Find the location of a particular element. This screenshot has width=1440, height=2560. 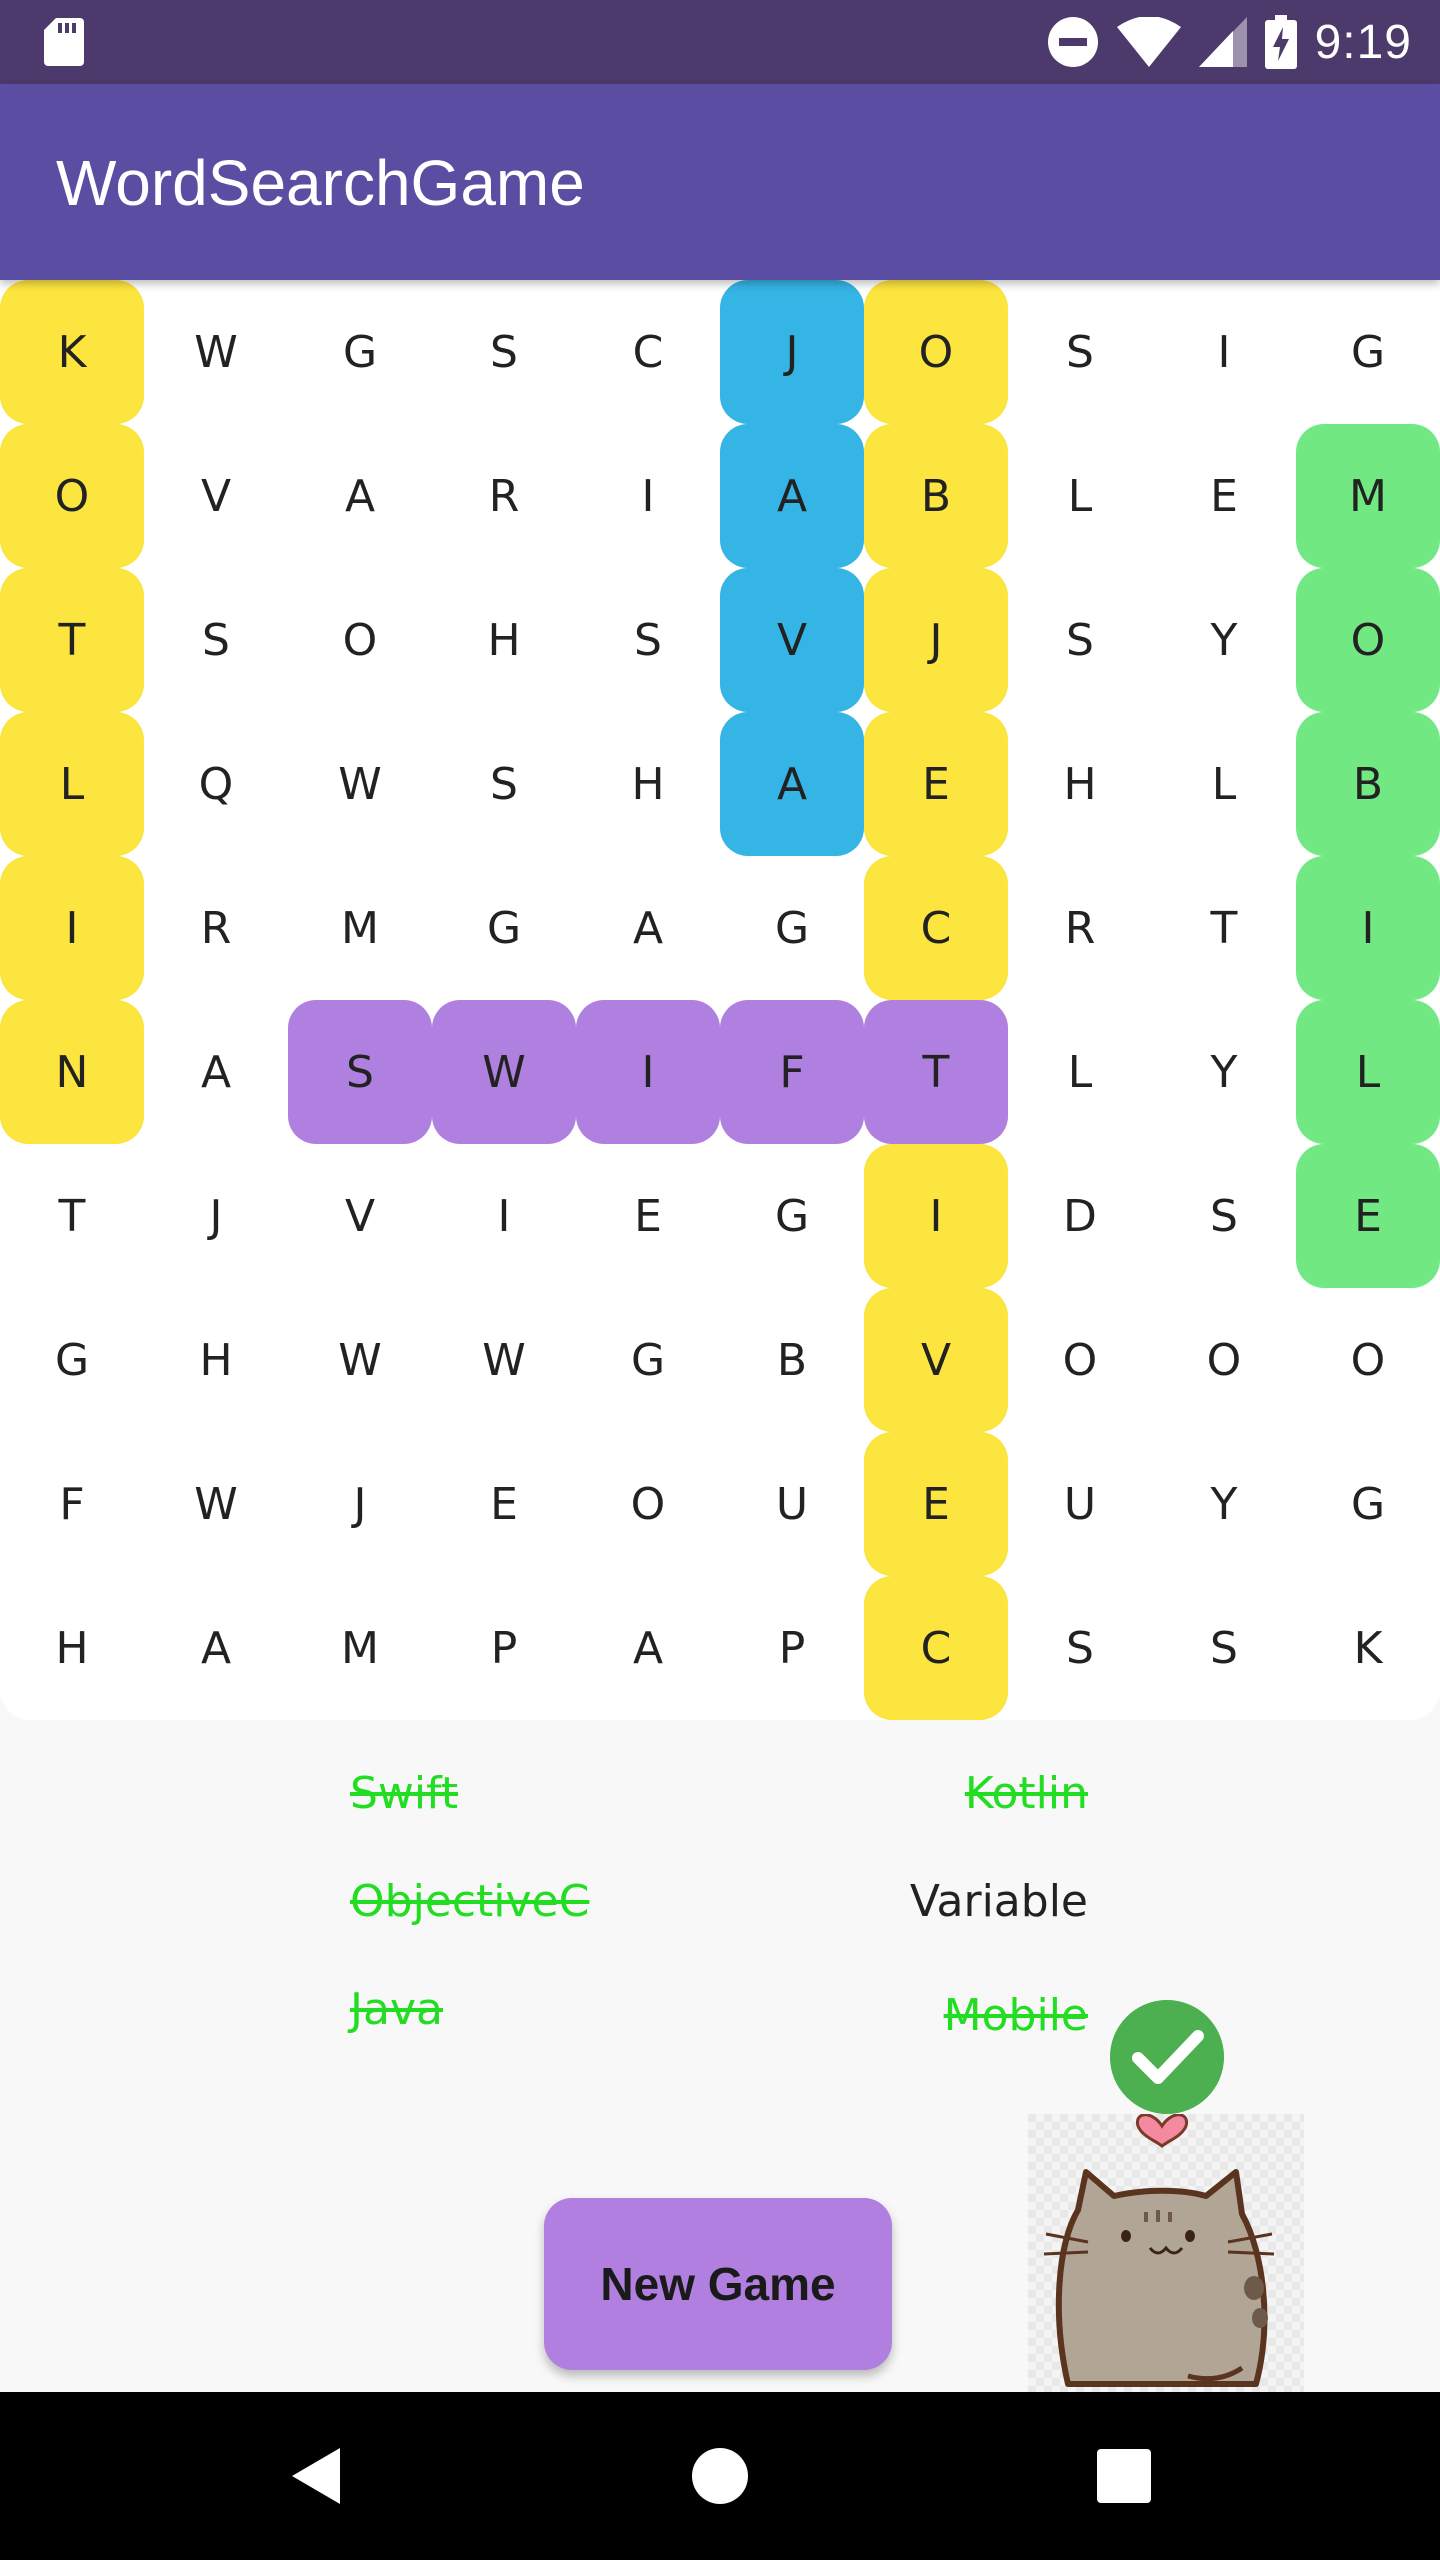

grid-cell: D is located at coordinates (1080, 1216).